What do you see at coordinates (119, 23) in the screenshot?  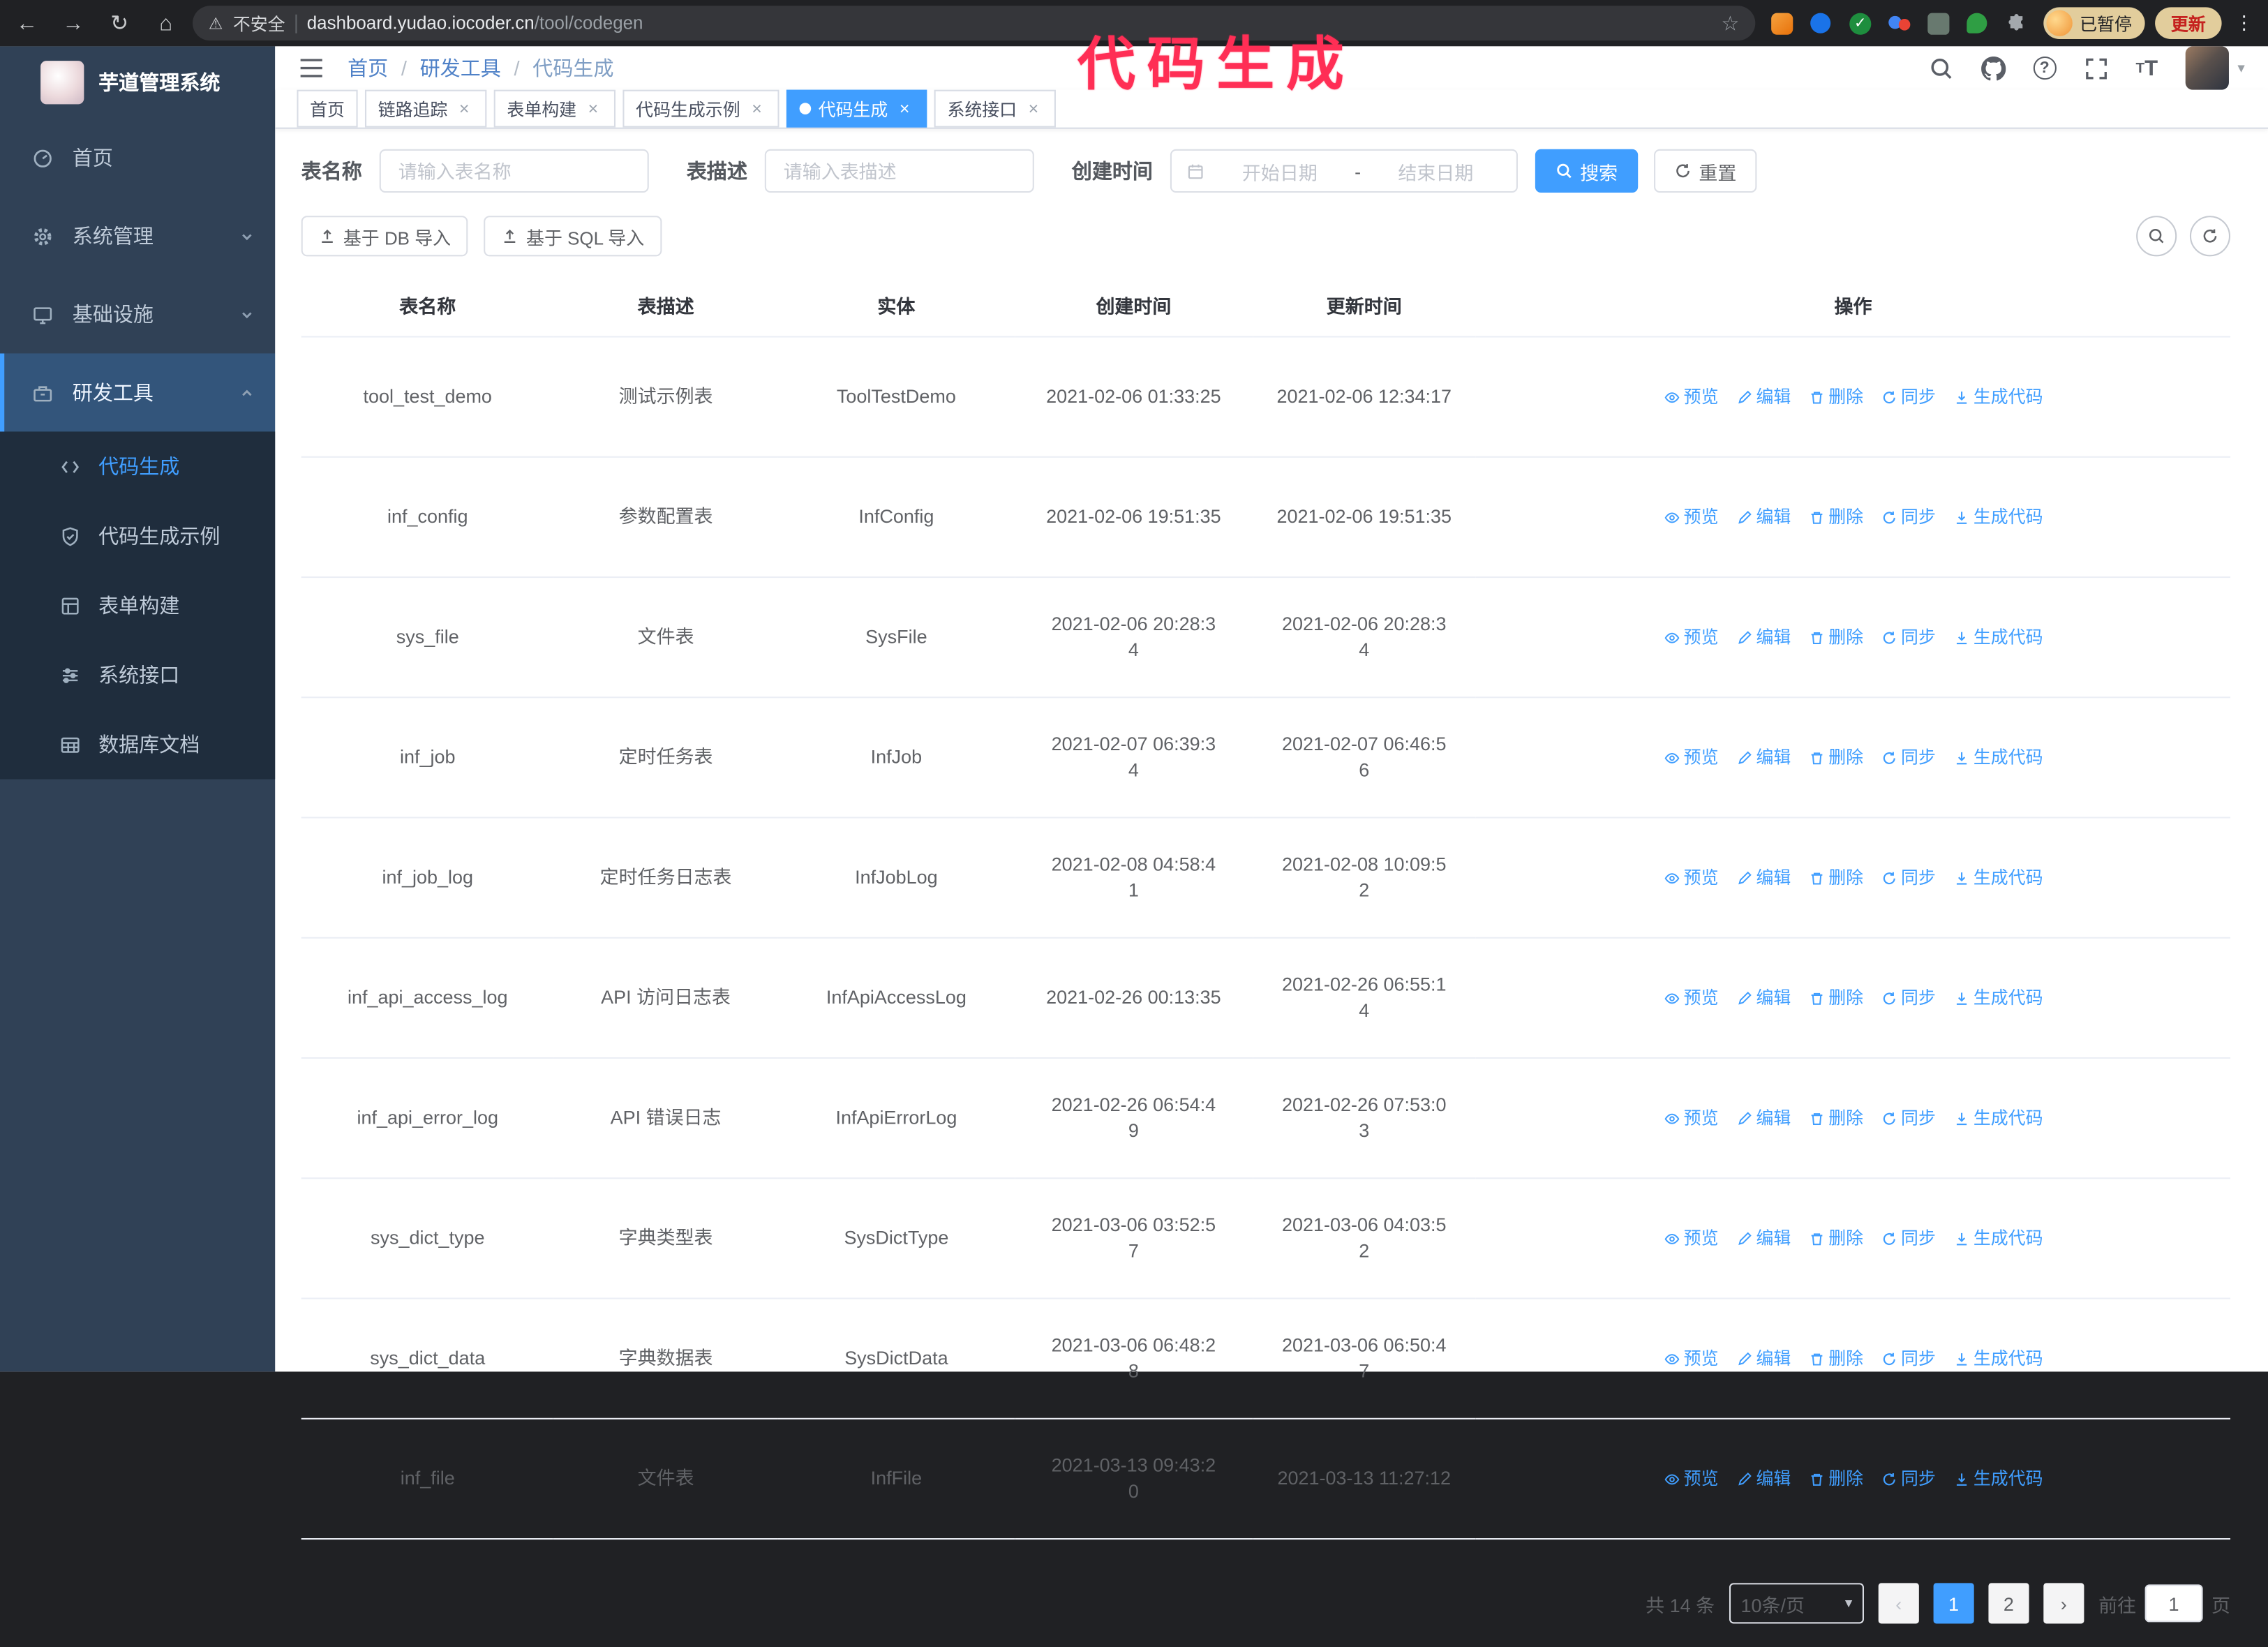 I see `reload-button: ↻` at bounding box center [119, 23].